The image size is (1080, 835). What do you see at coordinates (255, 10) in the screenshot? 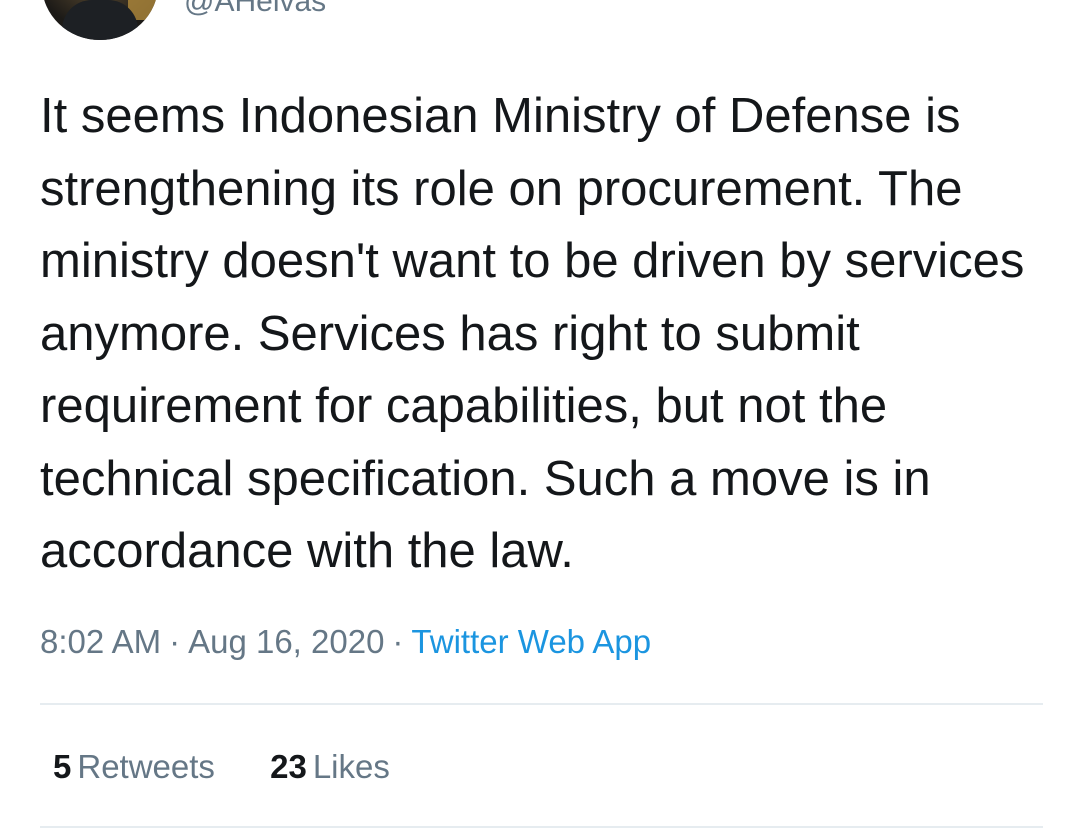
I see `user-handle: @AHelvas` at bounding box center [255, 10].